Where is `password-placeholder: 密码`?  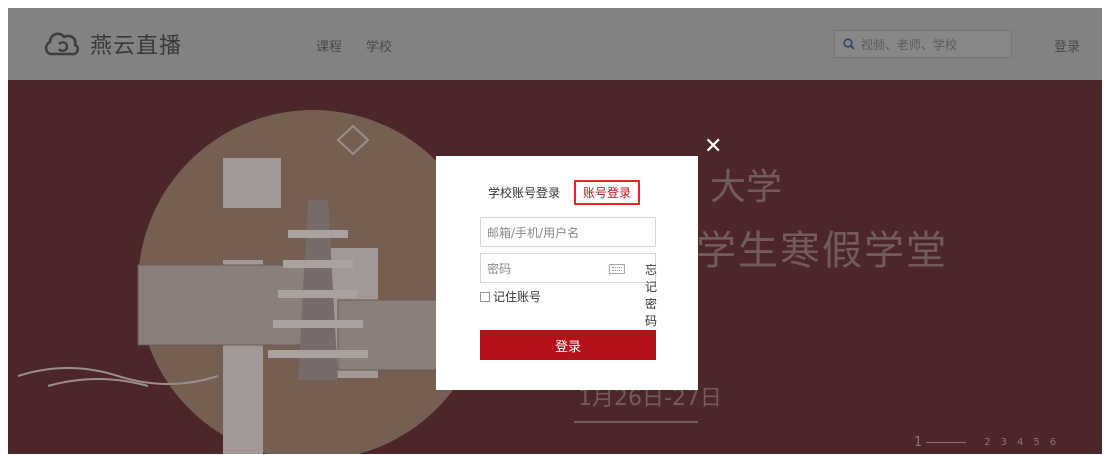 password-placeholder: 密码 is located at coordinates (499, 268).